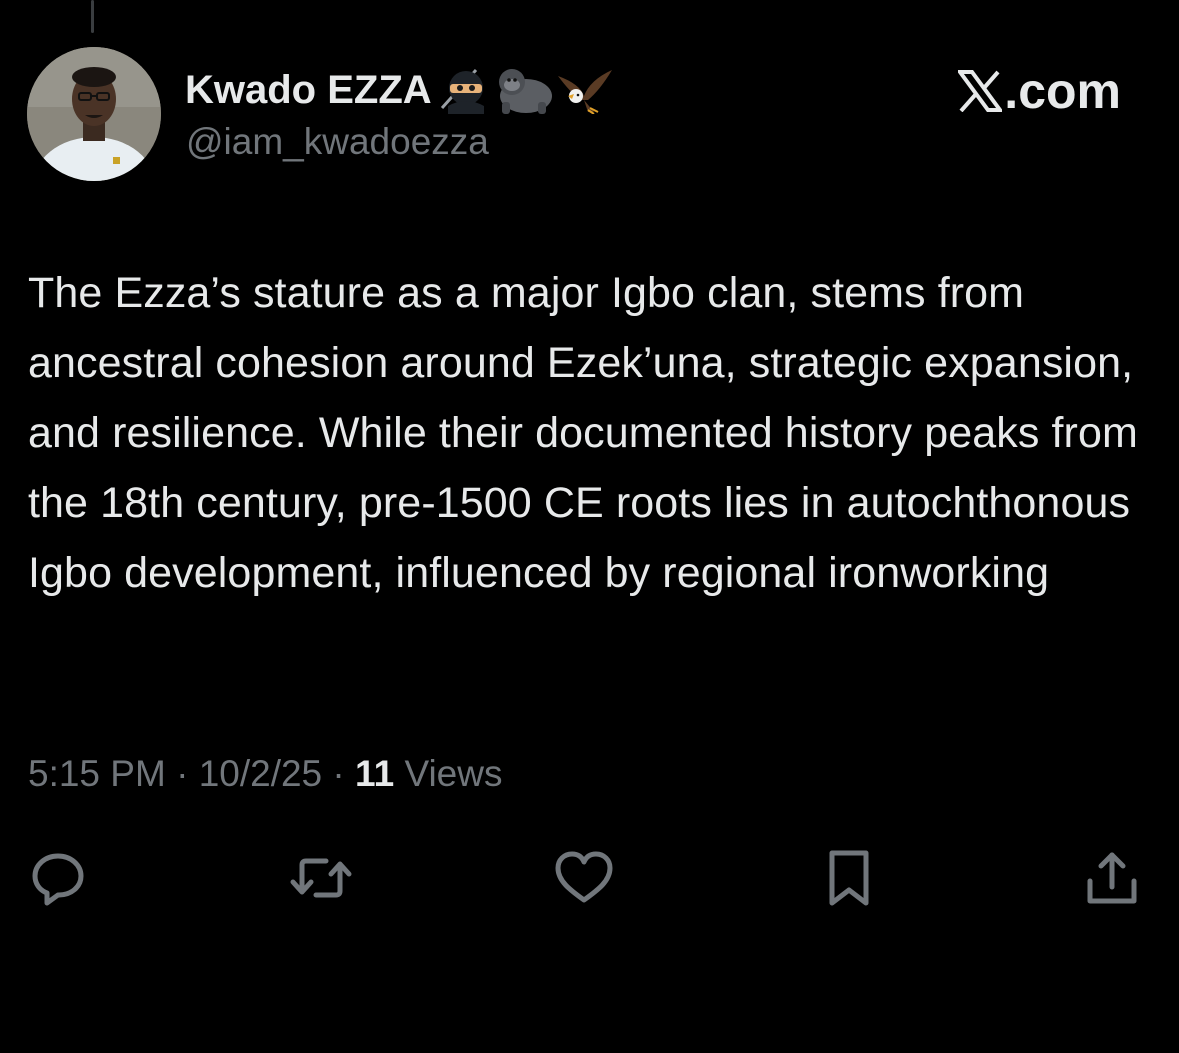 This screenshot has width=1179, height=1053. I want to click on author-name-text: Kwado EZZA, so click(308, 89).